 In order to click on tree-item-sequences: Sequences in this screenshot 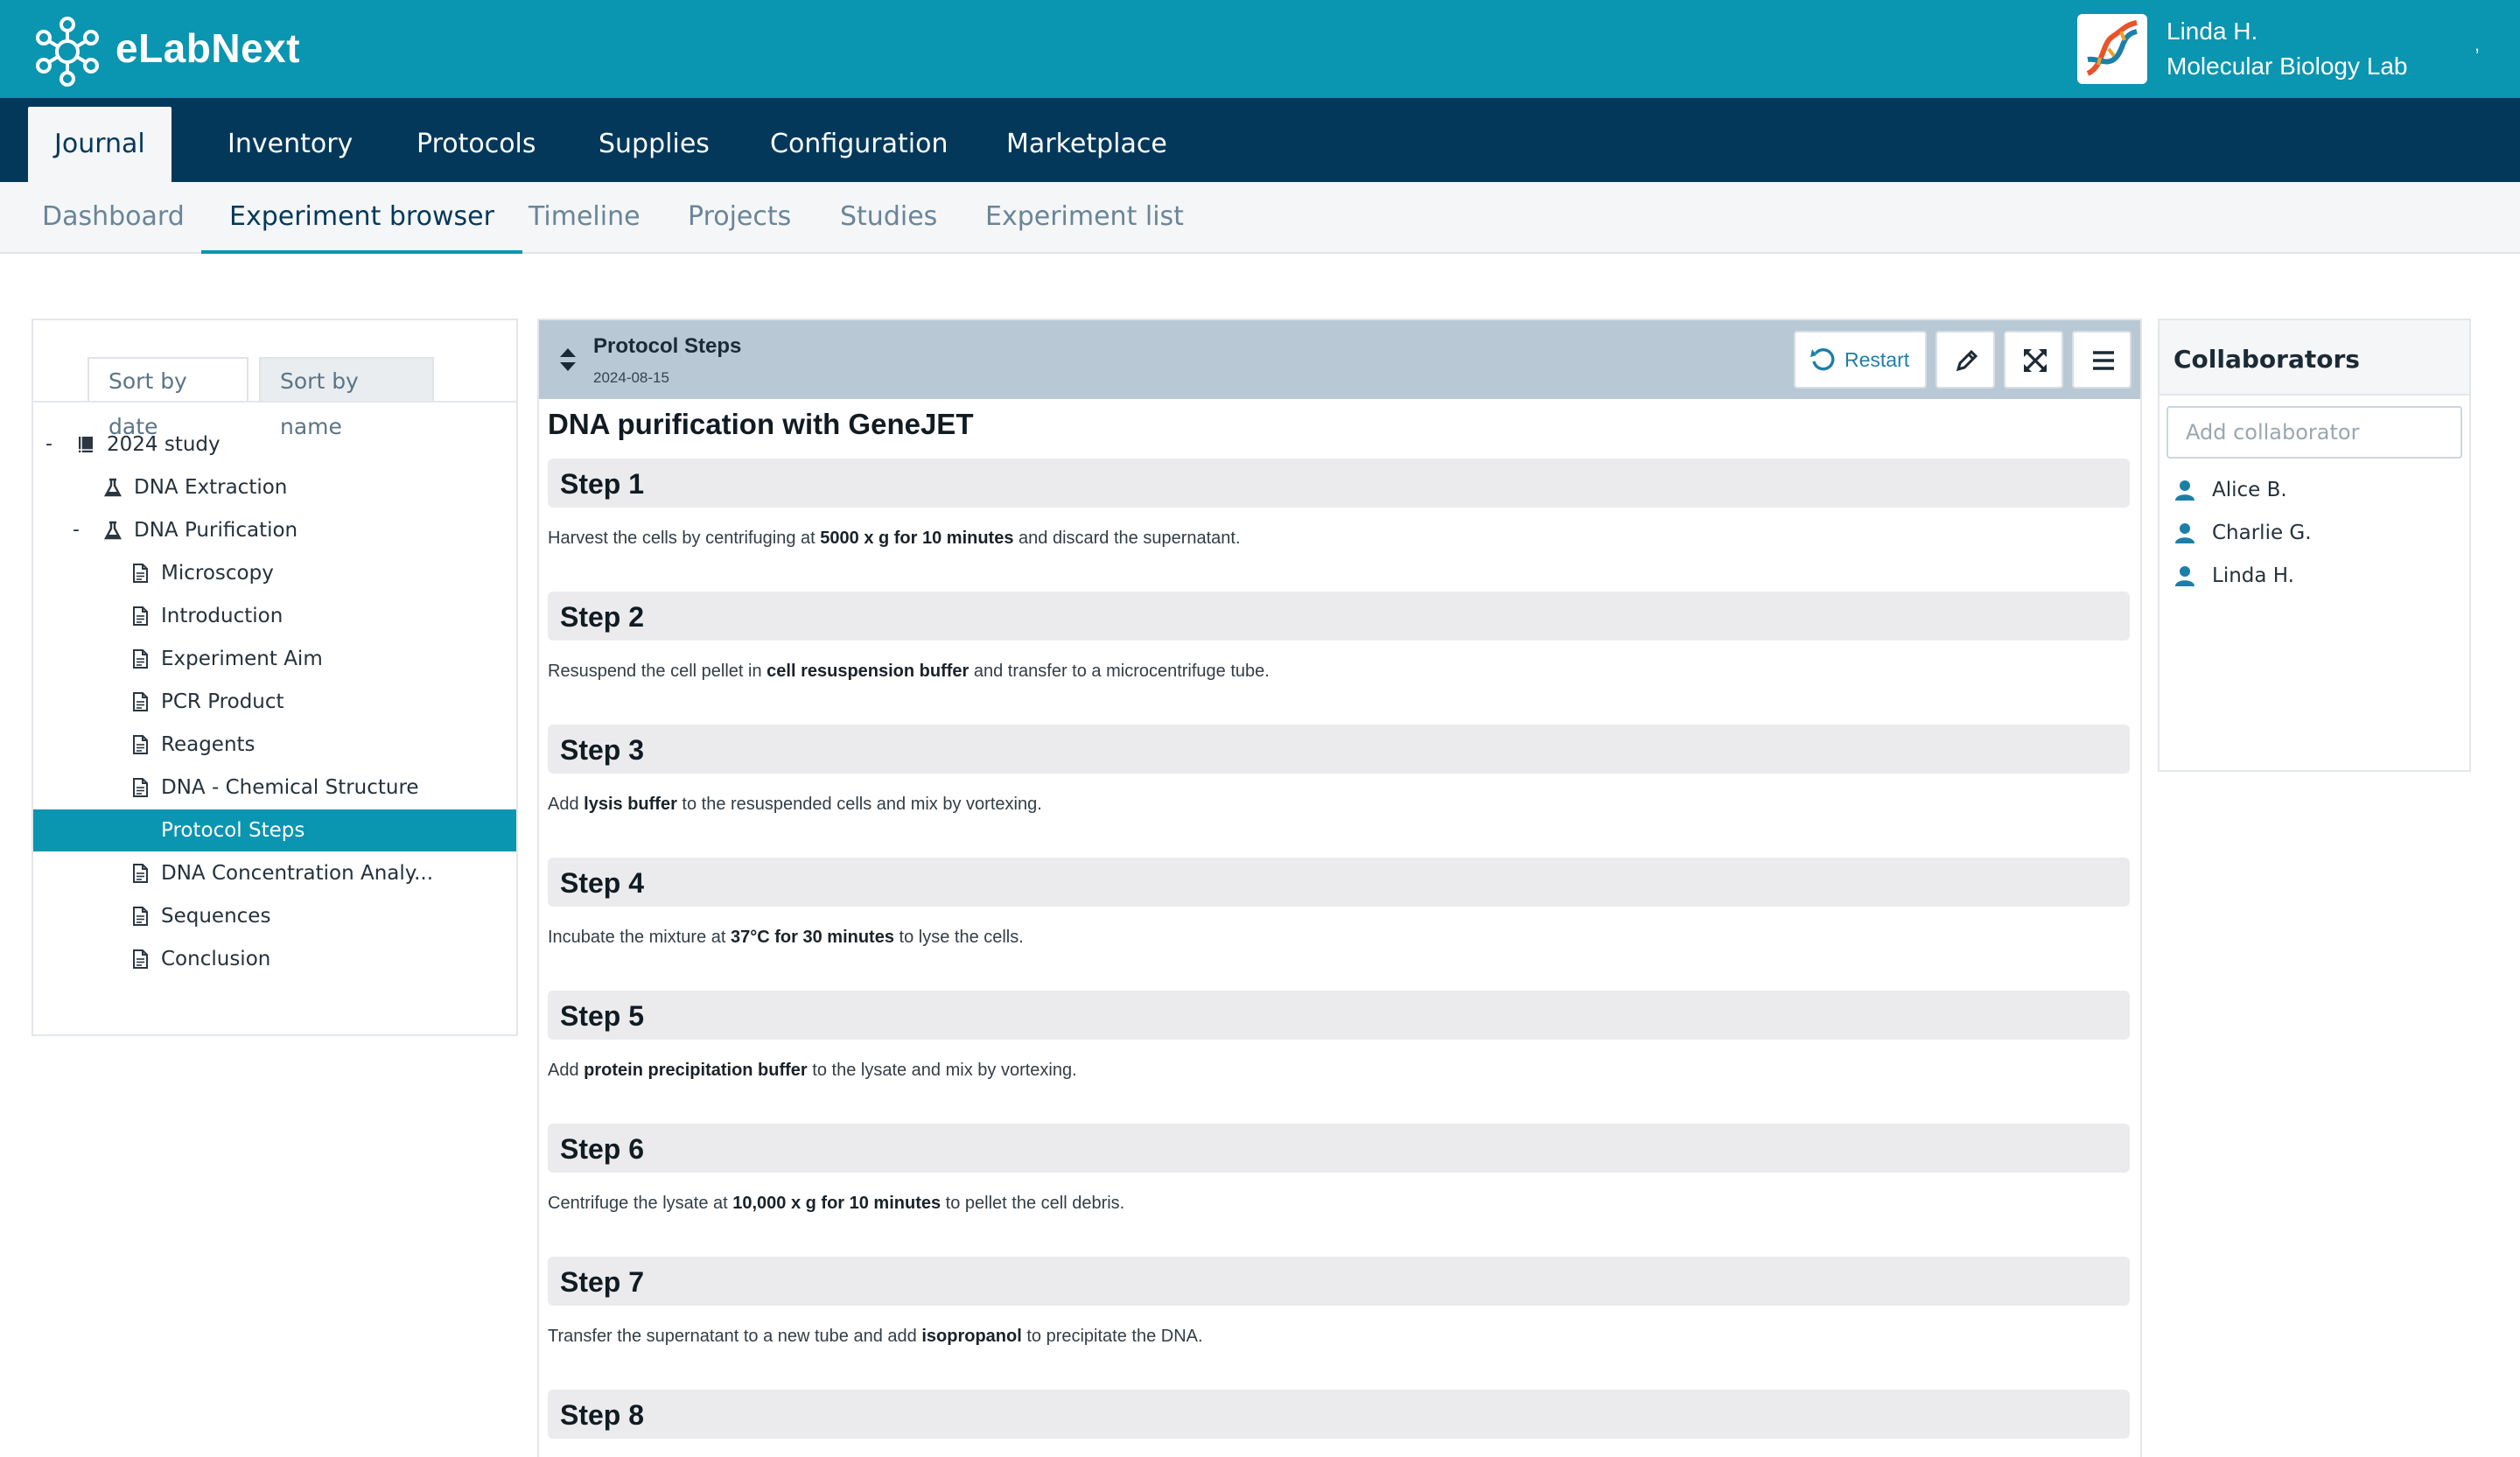, I will do `click(274, 916)`.